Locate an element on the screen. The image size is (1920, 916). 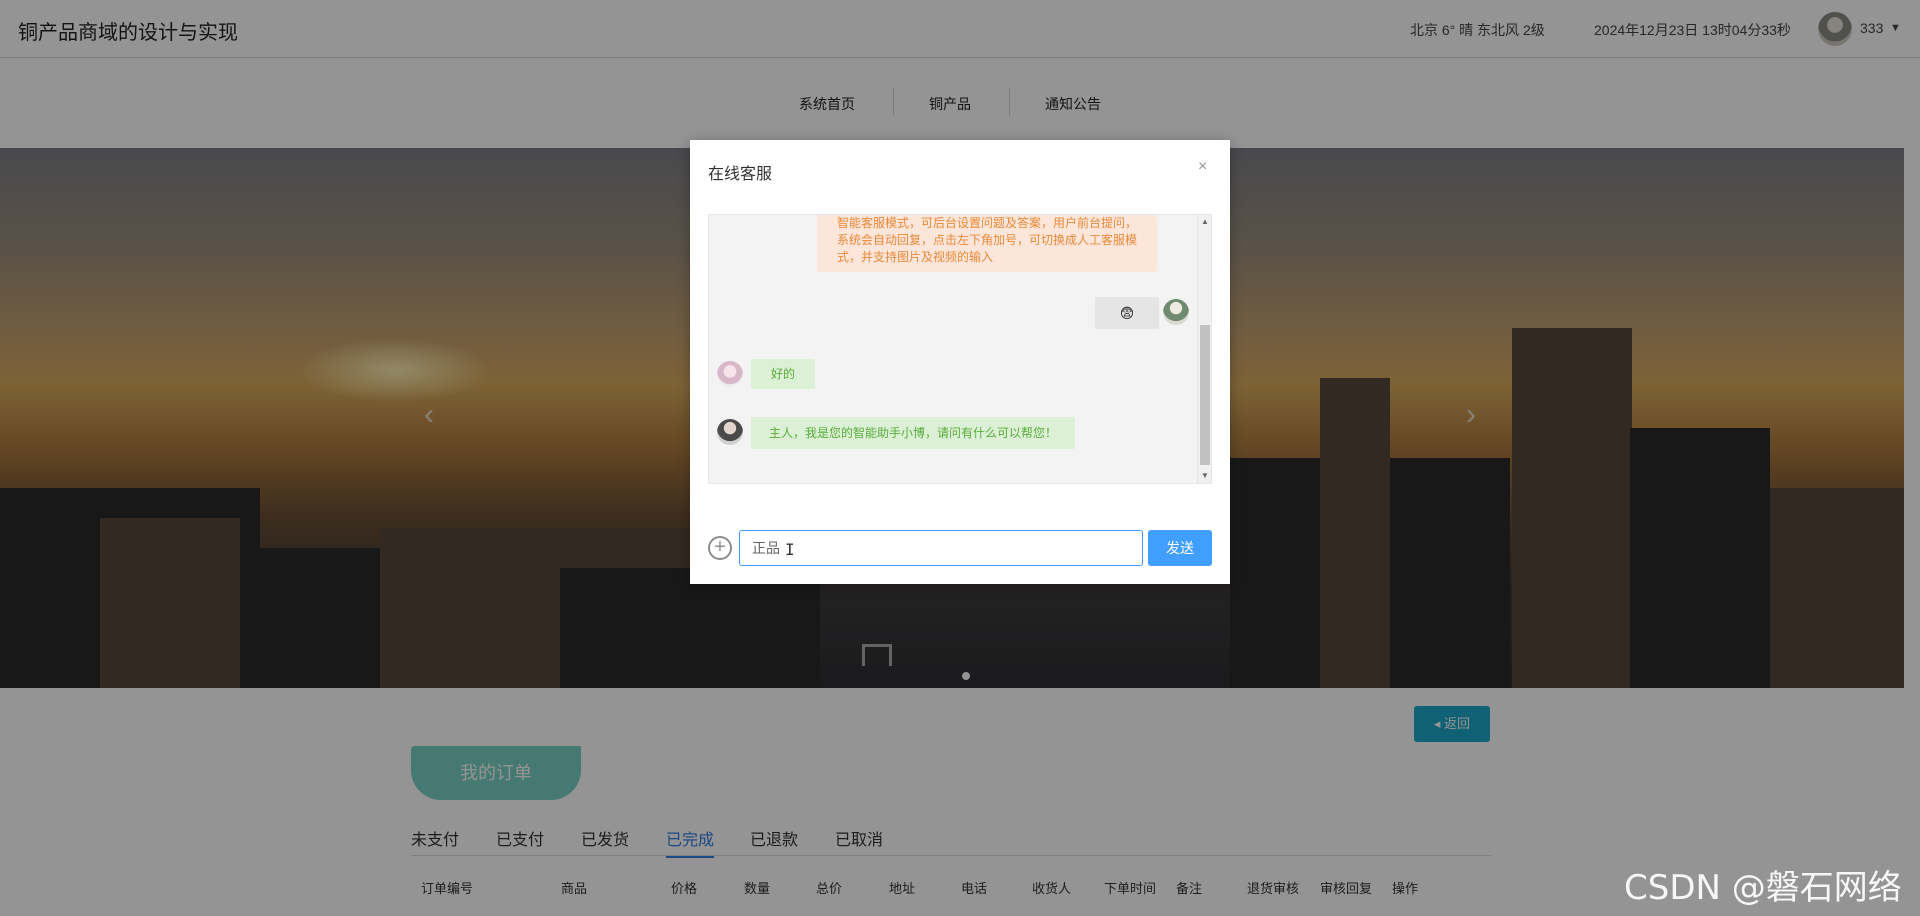
scroll-down-arrow-icon: ▼ is located at coordinates (1205, 475).